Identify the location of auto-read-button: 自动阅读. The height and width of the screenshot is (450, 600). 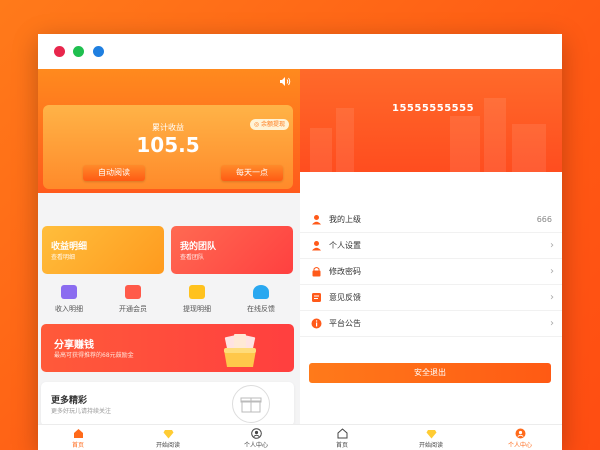
(114, 173).